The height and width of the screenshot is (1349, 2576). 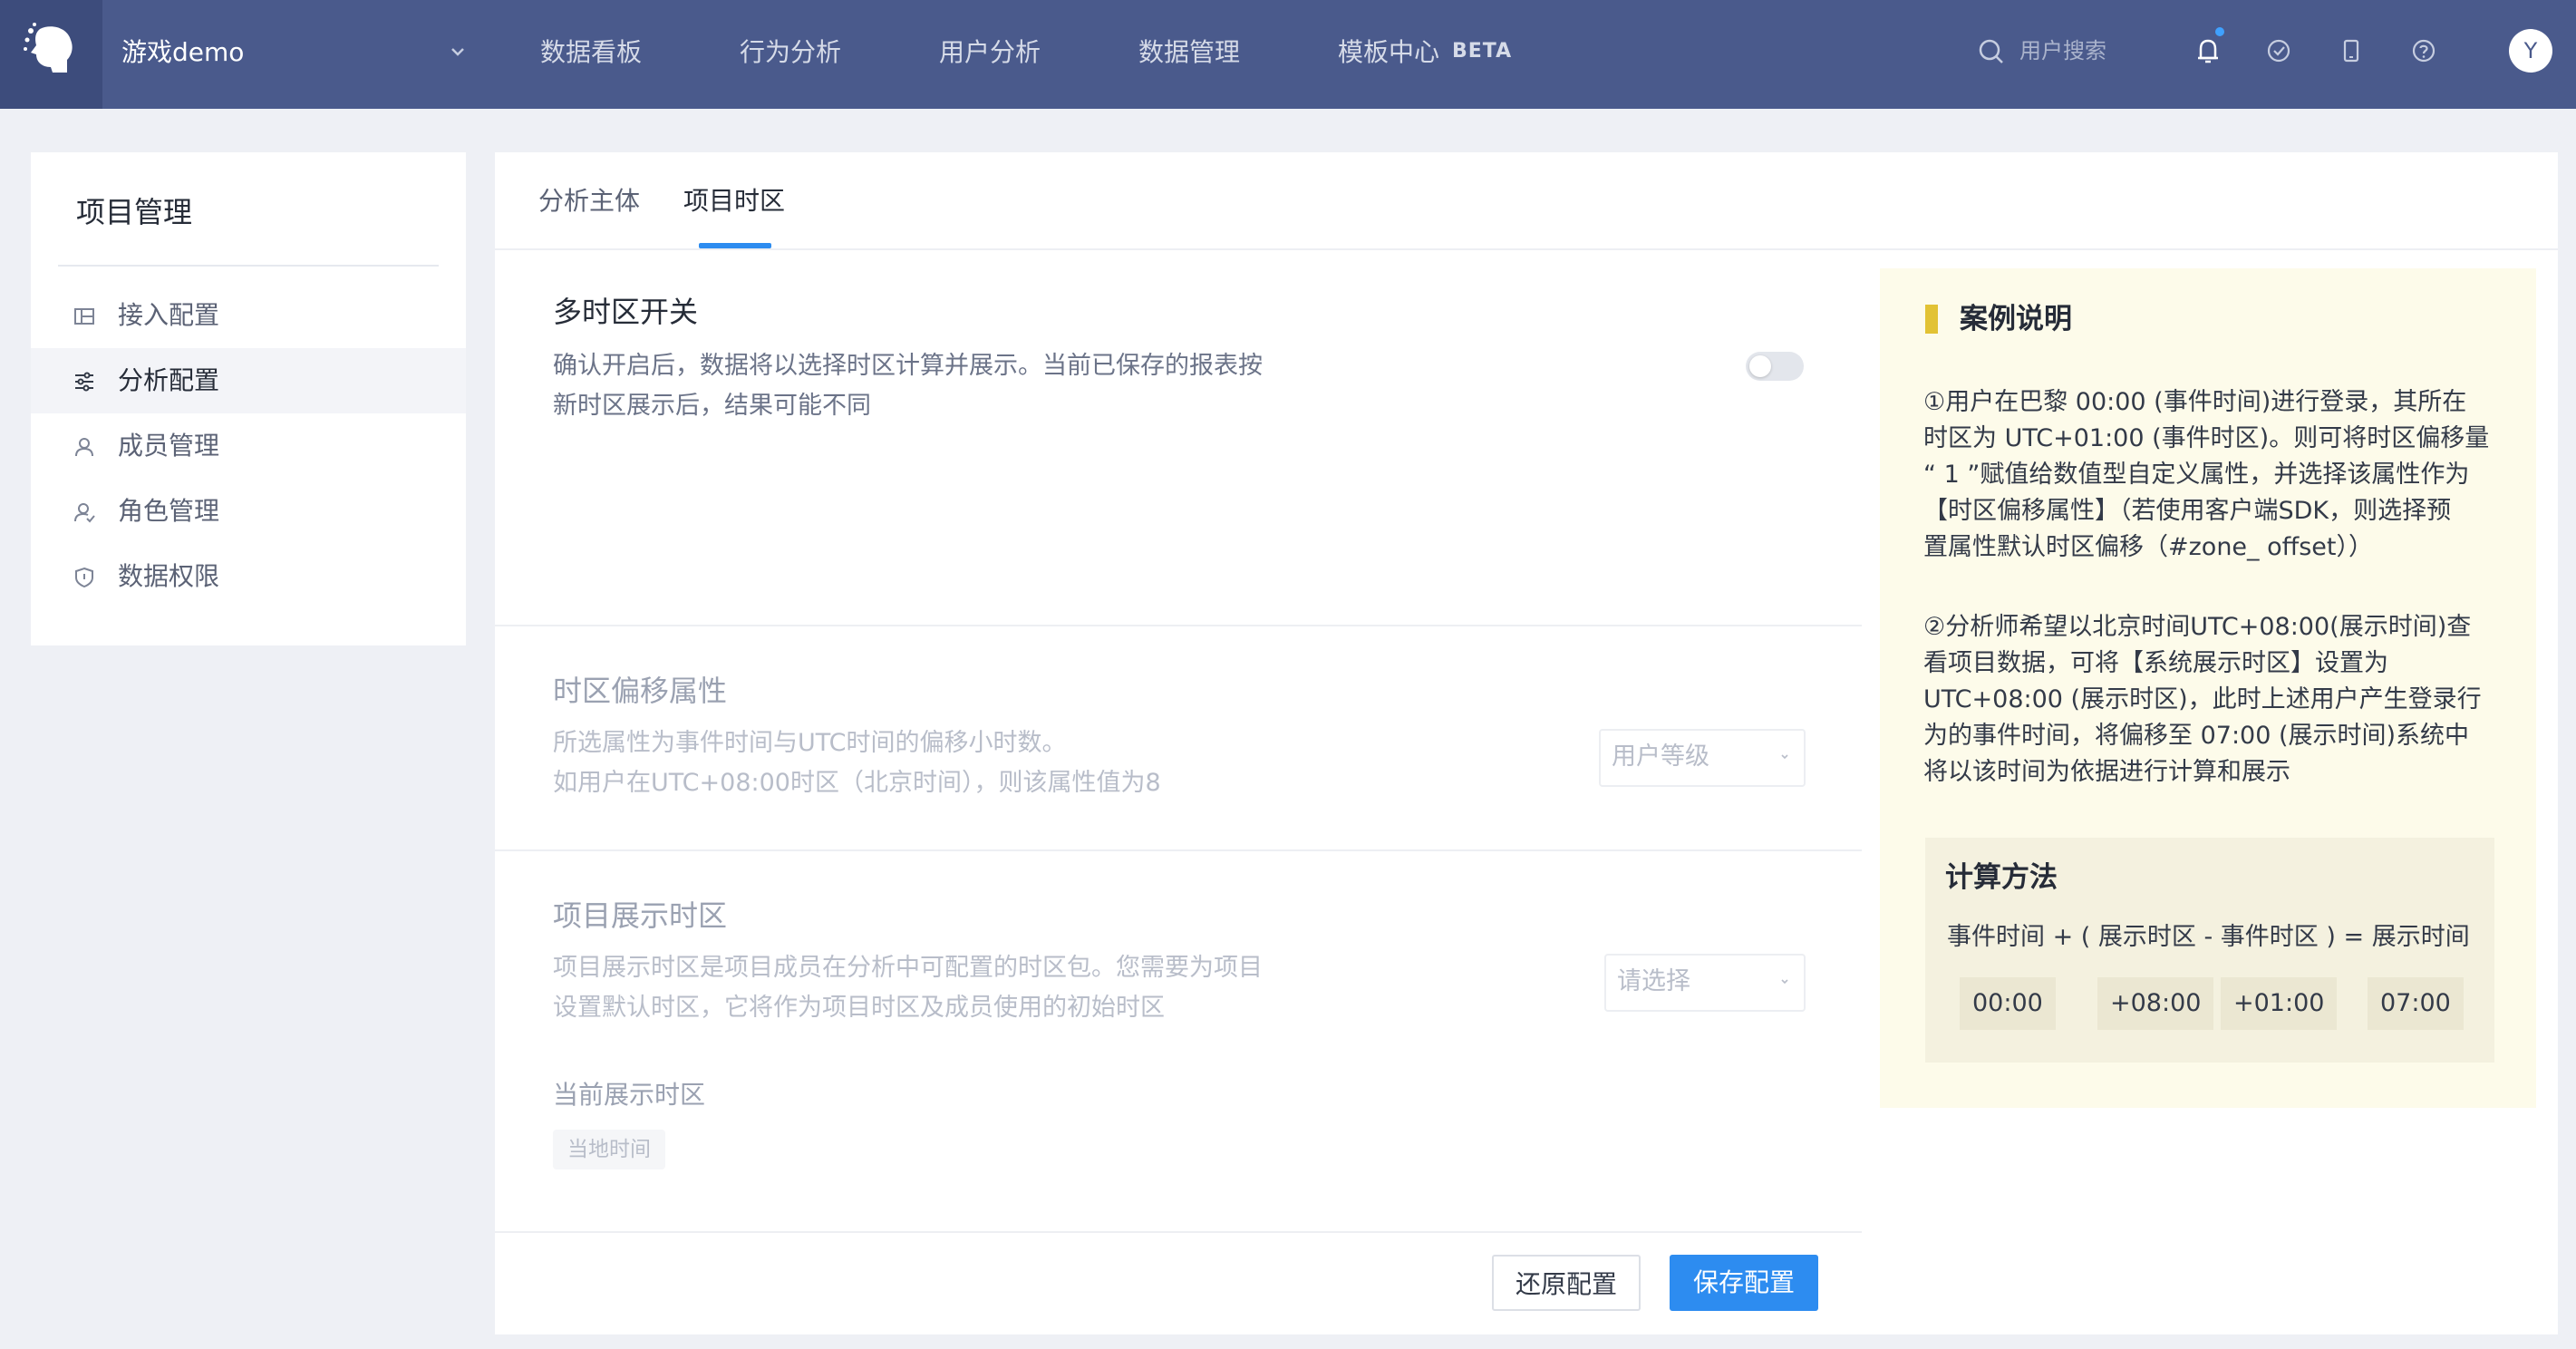 I want to click on current-timezone-tag: 当地时间, so click(x=609, y=1149).